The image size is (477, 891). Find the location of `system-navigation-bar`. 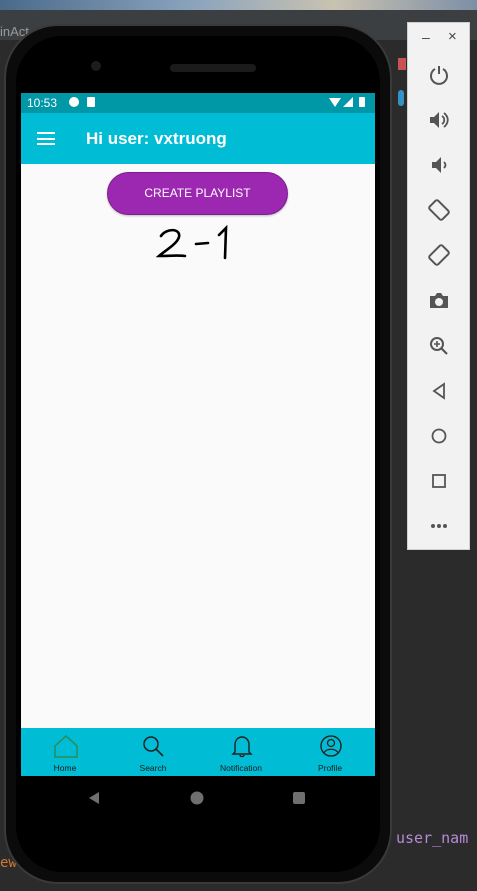

system-navigation-bar is located at coordinates (198, 799).